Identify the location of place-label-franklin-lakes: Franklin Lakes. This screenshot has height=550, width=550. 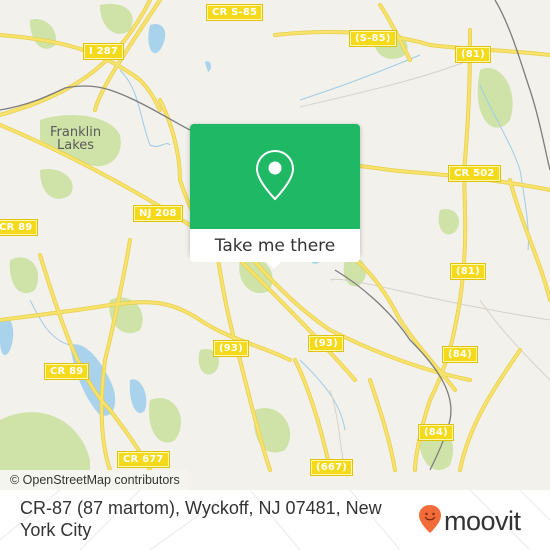
(75, 139).